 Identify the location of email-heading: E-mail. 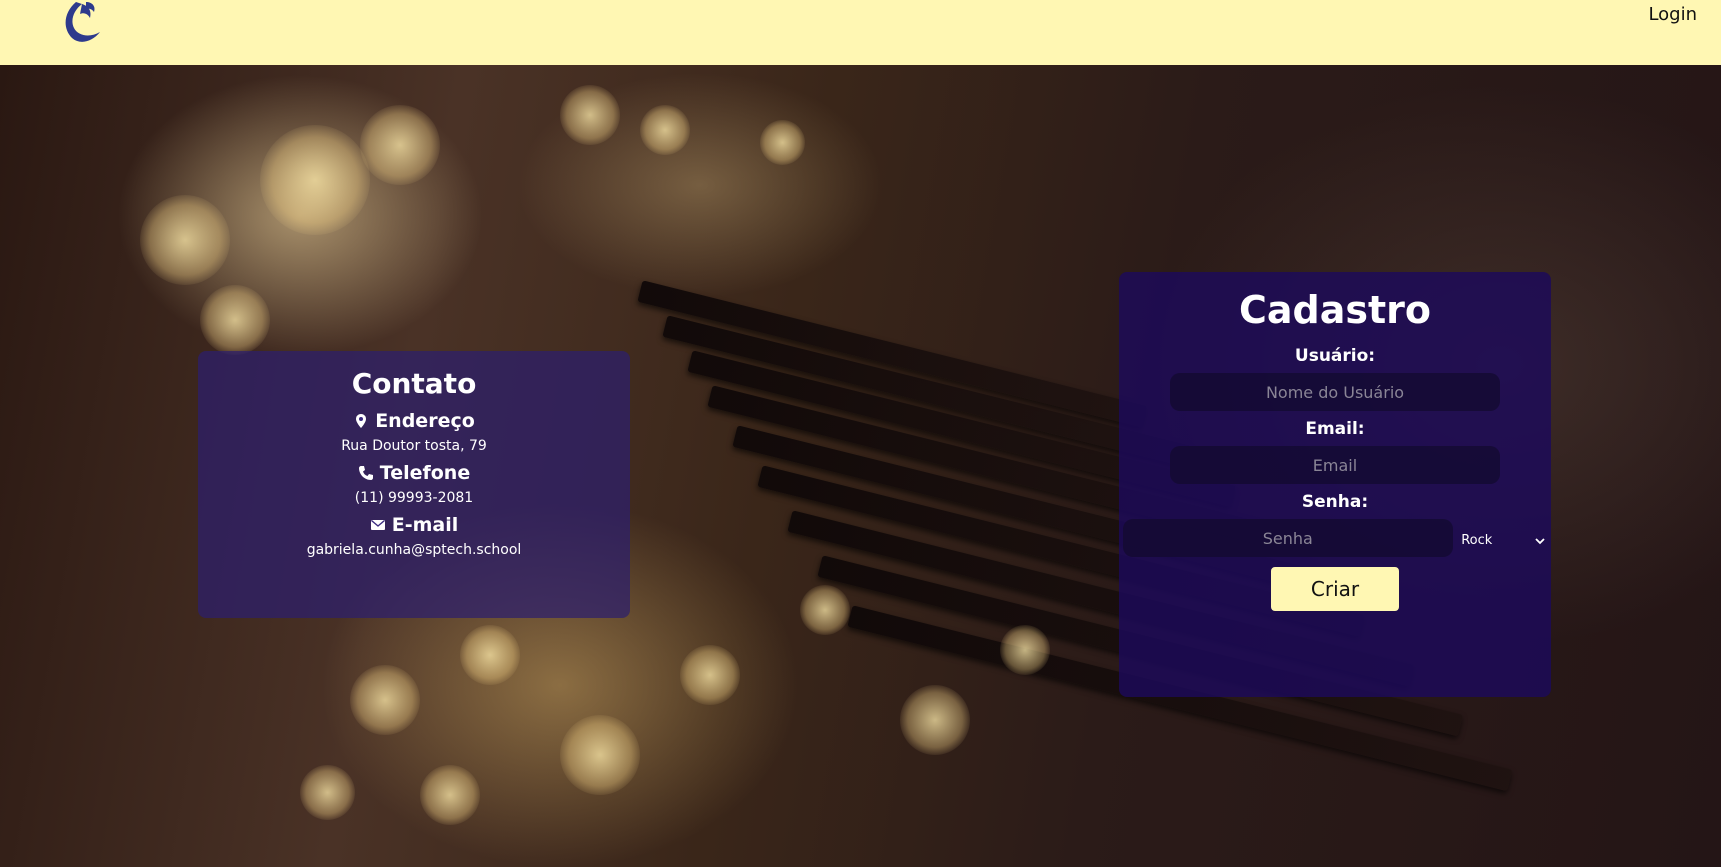
(414, 525).